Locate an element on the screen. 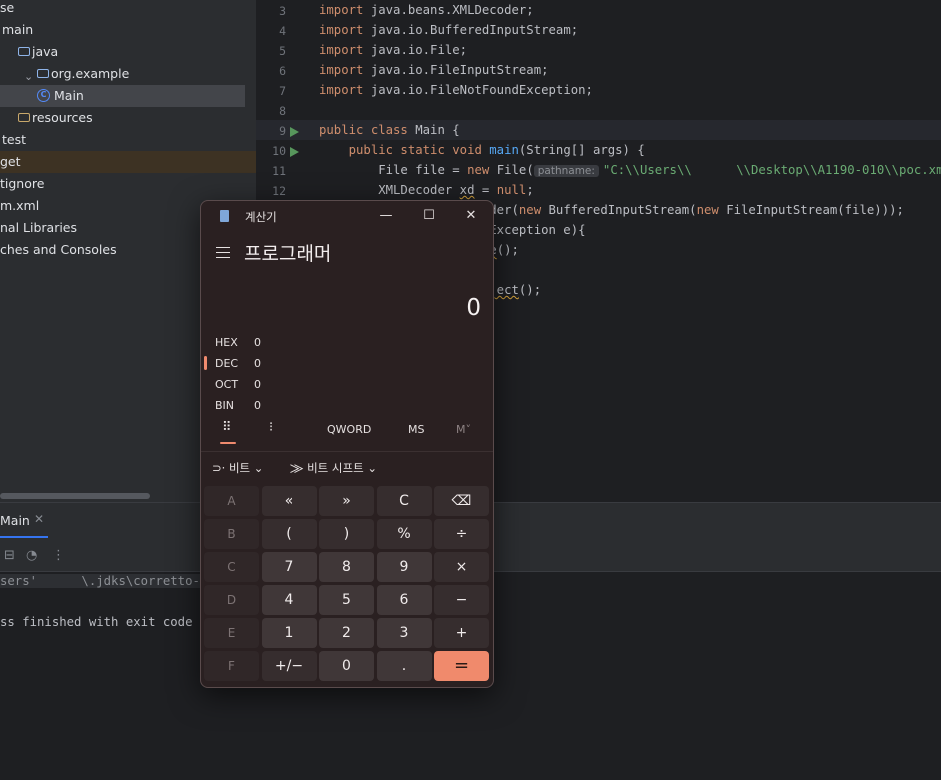 Image resolution: width=941 pixels, height=780 pixels. tree-item-label: nal Libraries is located at coordinates (39, 227).